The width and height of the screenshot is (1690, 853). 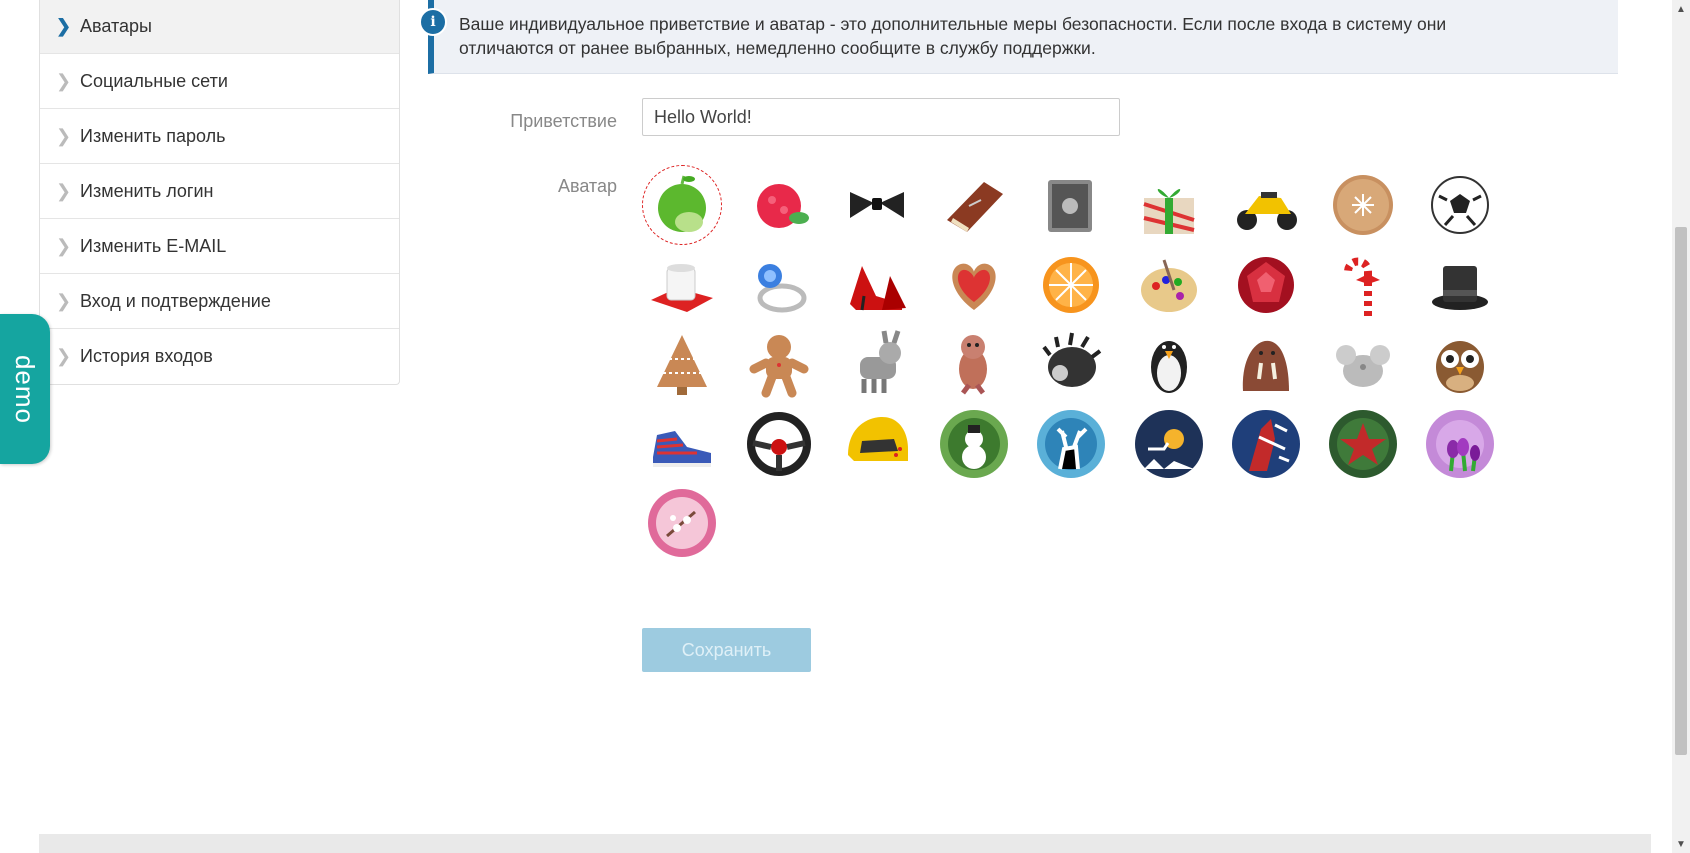 What do you see at coordinates (783, 206) in the screenshot?
I see `raspberry-icon` at bounding box center [783, 206].